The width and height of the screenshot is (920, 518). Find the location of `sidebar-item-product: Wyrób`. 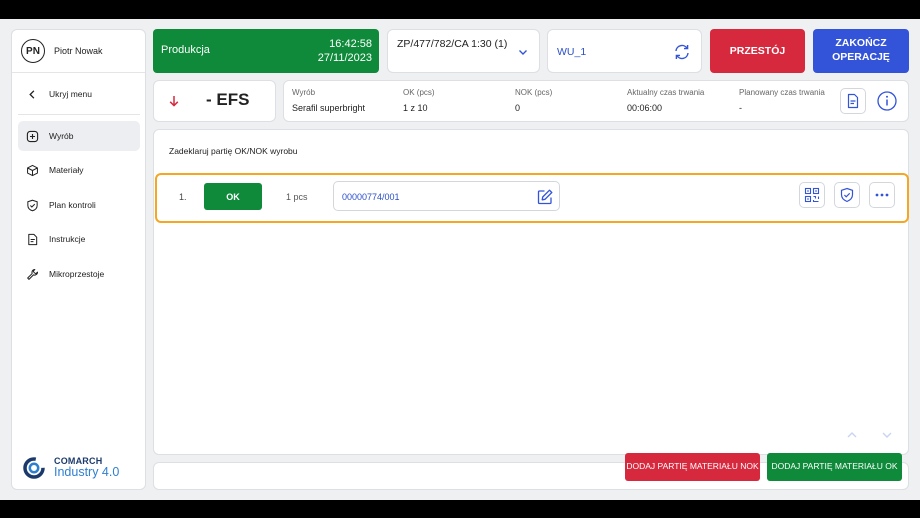

sidebar-item-product: Wyrób is located at coordinates (79, 136).